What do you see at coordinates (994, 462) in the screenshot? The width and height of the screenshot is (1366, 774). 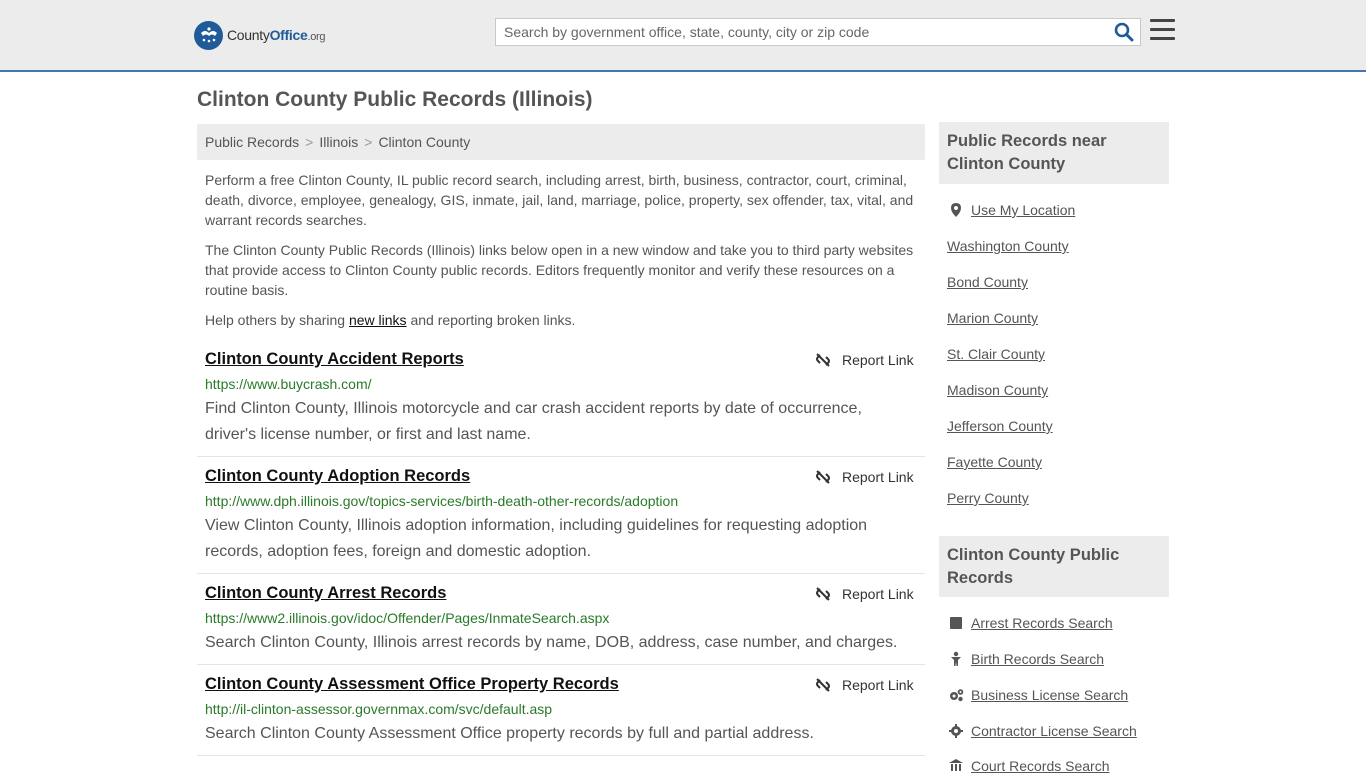 I see `nearby-county-link: Fayette County` at bounding box center [994, 462].